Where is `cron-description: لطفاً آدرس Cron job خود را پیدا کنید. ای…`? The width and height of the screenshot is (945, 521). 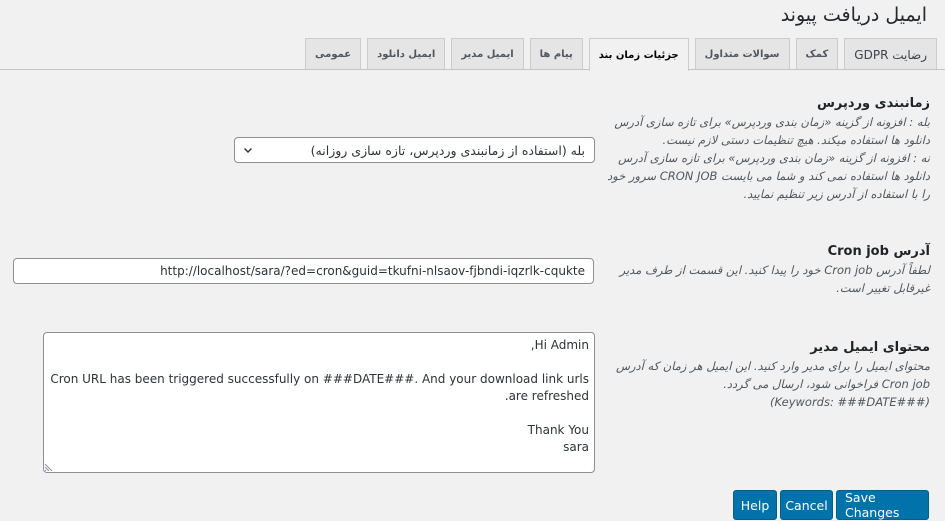
cron-description: لطفاً آدرس Cron job خود را پیدا کنید. ای… is located at coordinates (774, 279).